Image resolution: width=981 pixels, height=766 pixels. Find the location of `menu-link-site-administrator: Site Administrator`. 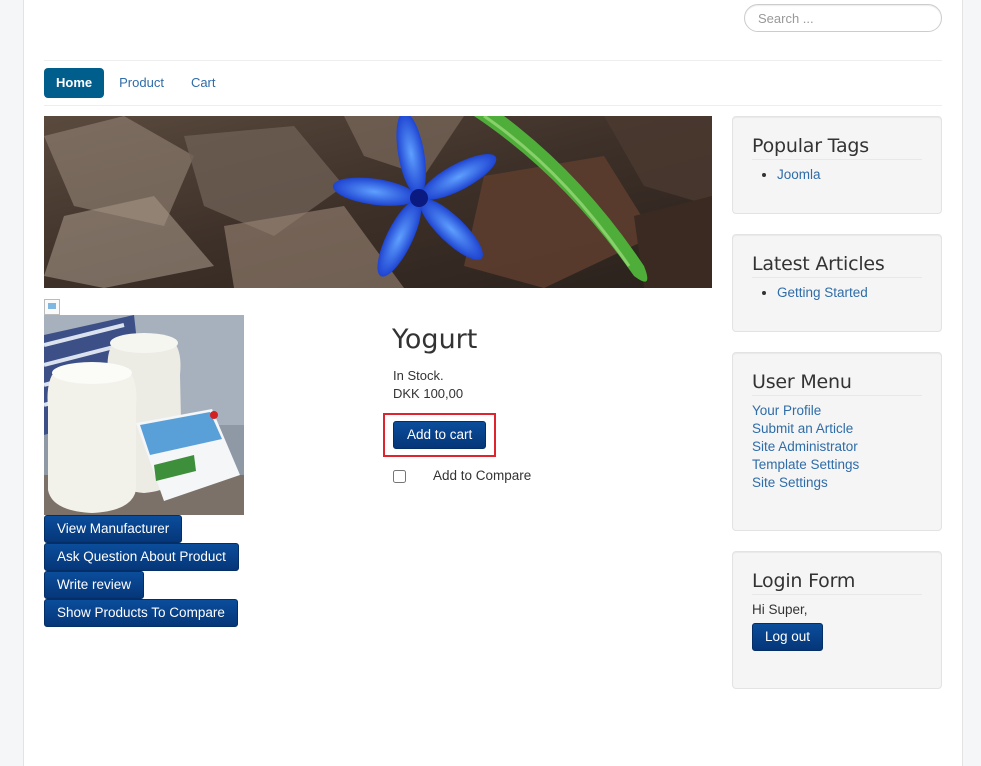

menu-link-site-administrator: Site Administrator is located at coordinates (837, 447).